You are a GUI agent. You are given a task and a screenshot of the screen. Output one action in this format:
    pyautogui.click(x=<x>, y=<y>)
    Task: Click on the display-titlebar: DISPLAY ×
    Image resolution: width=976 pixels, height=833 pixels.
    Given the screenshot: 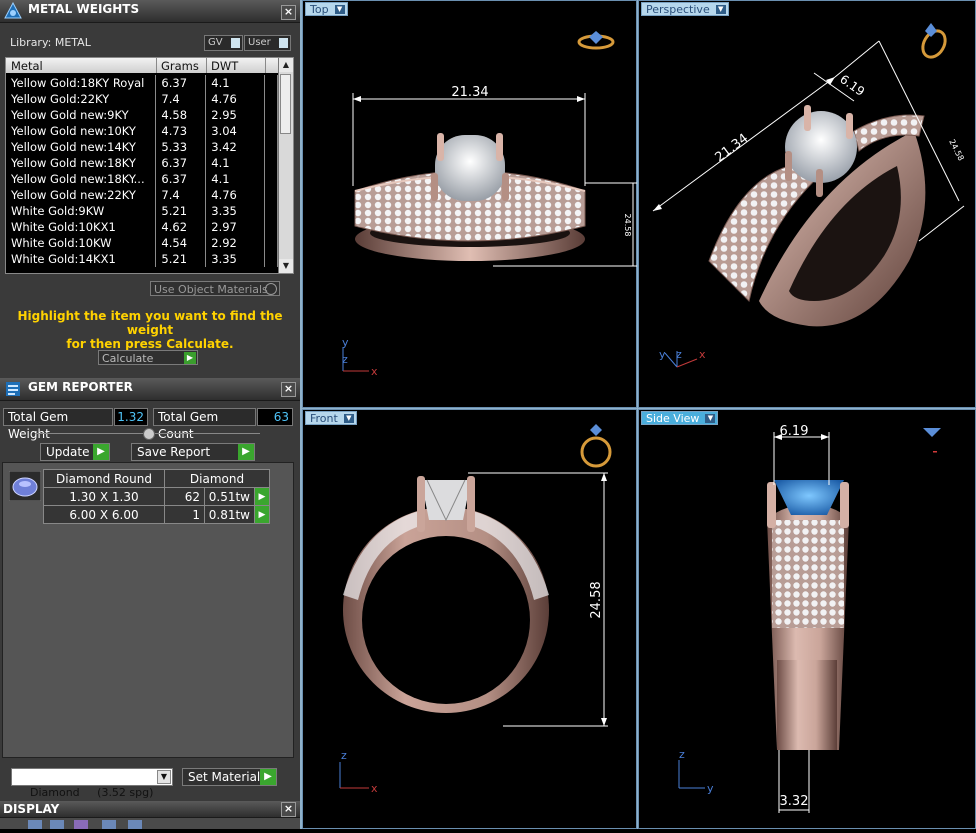 What is the action you would take?
    pyautogui.click(x=150, y=809)
    